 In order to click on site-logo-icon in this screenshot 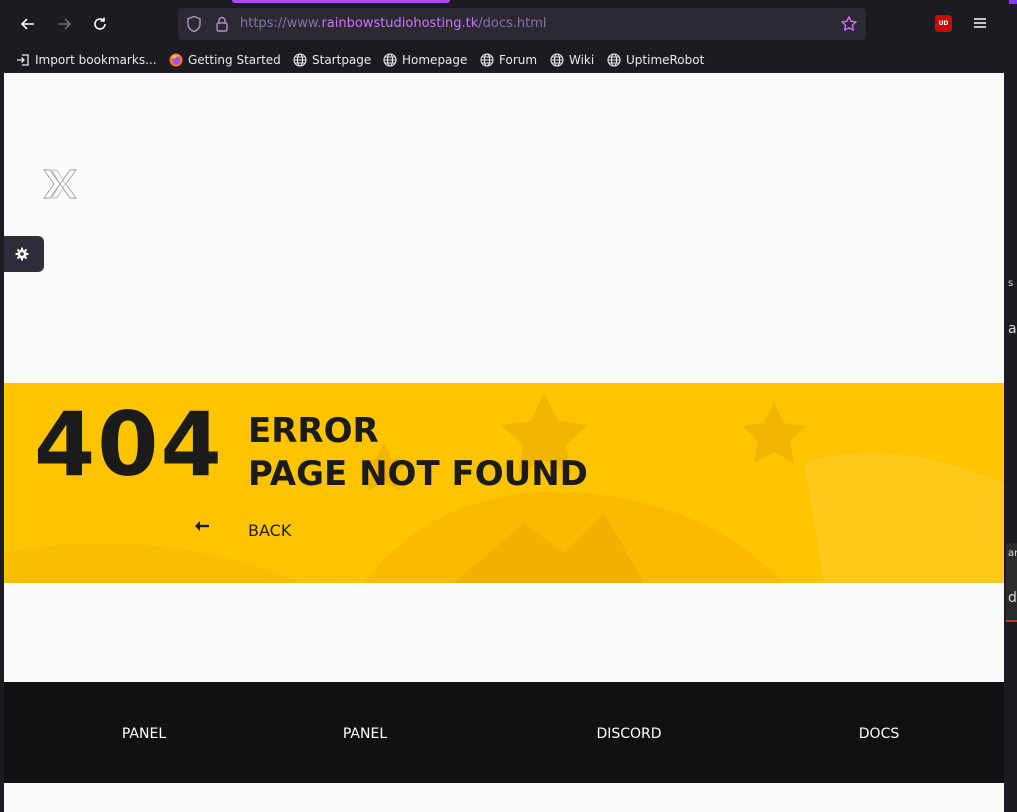, I will do `click(60, 184)`.